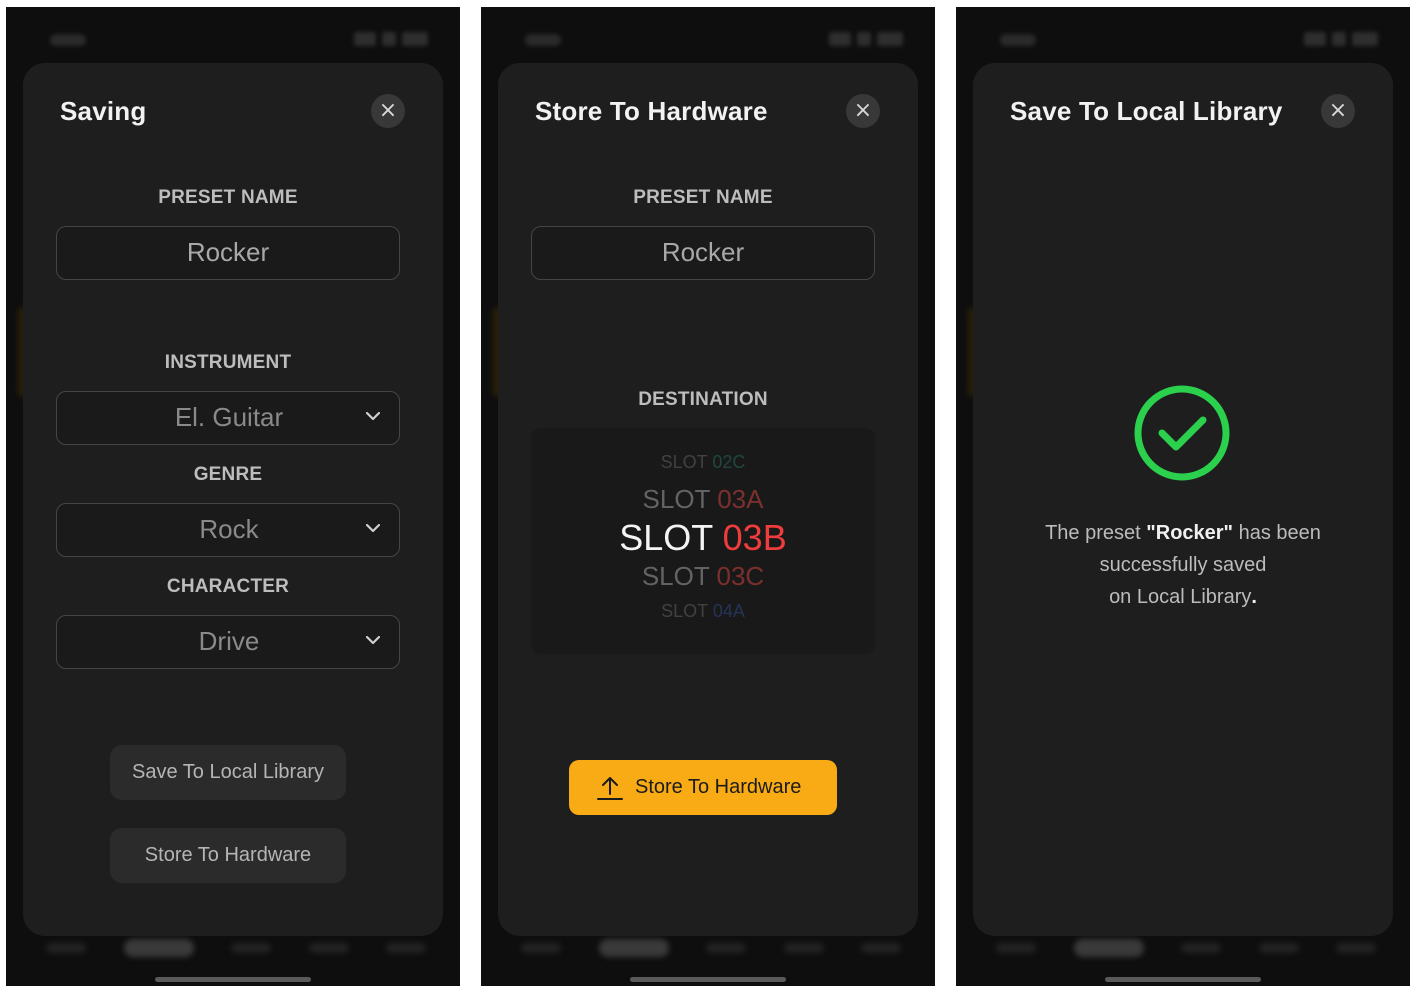 The height and width of the screenshot is (986, 1417). I want to click on message-text: The preset, so click(1096, 533).